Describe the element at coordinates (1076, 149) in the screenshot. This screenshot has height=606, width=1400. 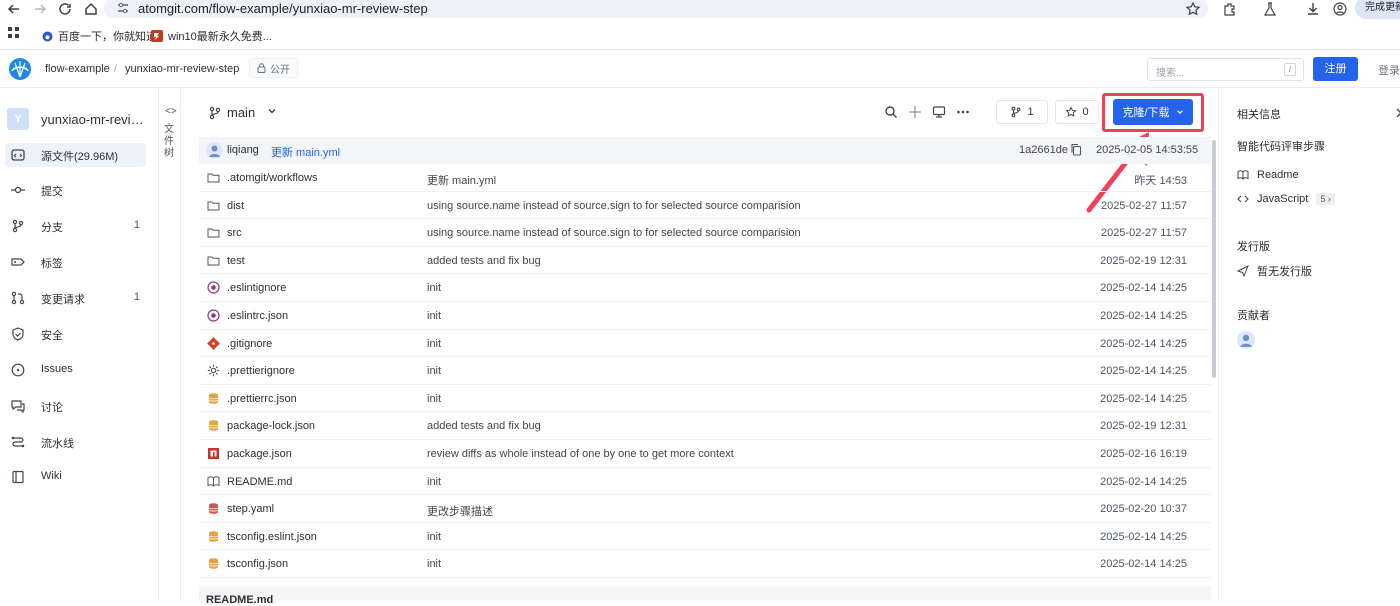
I see `copy-icon` at that location.